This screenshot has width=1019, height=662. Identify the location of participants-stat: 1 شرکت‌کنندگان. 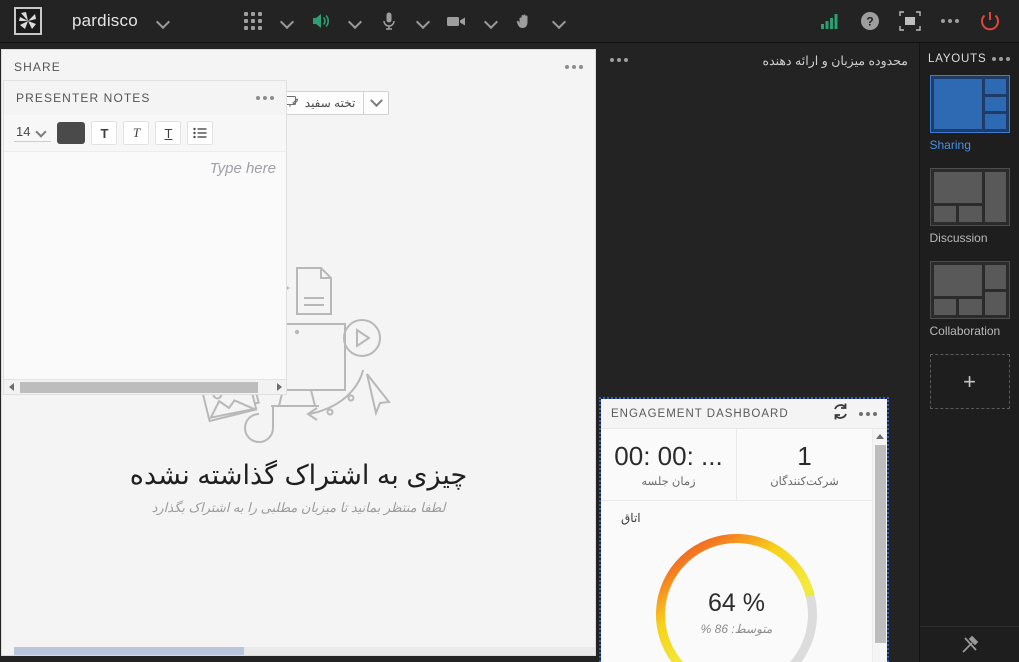
(804, 464).